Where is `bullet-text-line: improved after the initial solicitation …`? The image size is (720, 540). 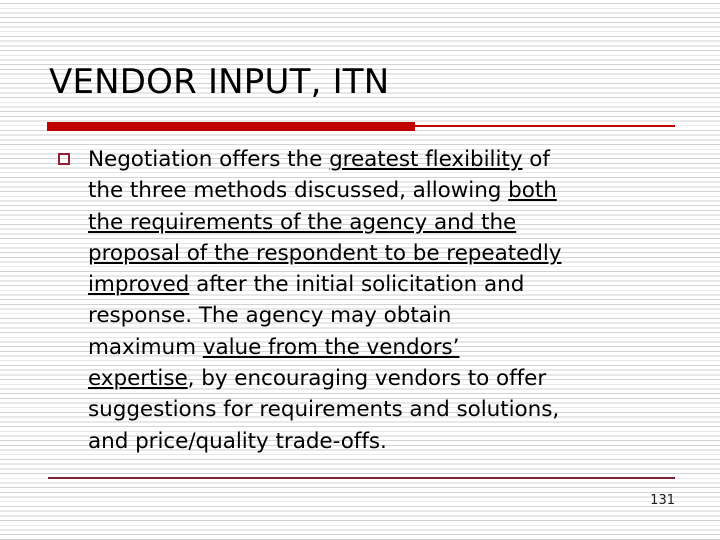 bullet-text-line: improved after the initial solicitation … is located at coordinates (382, 284).